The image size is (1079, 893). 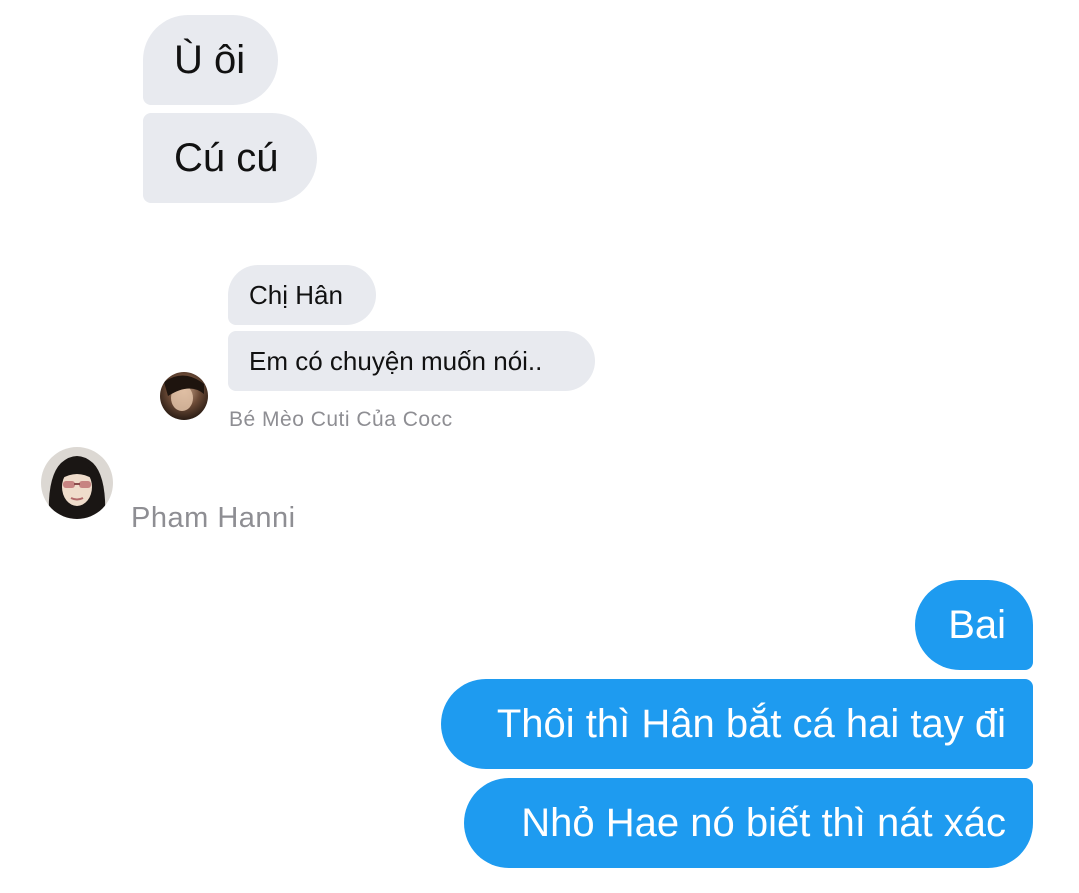 I want to click on sender-avatar, so click(x=77, y=483).